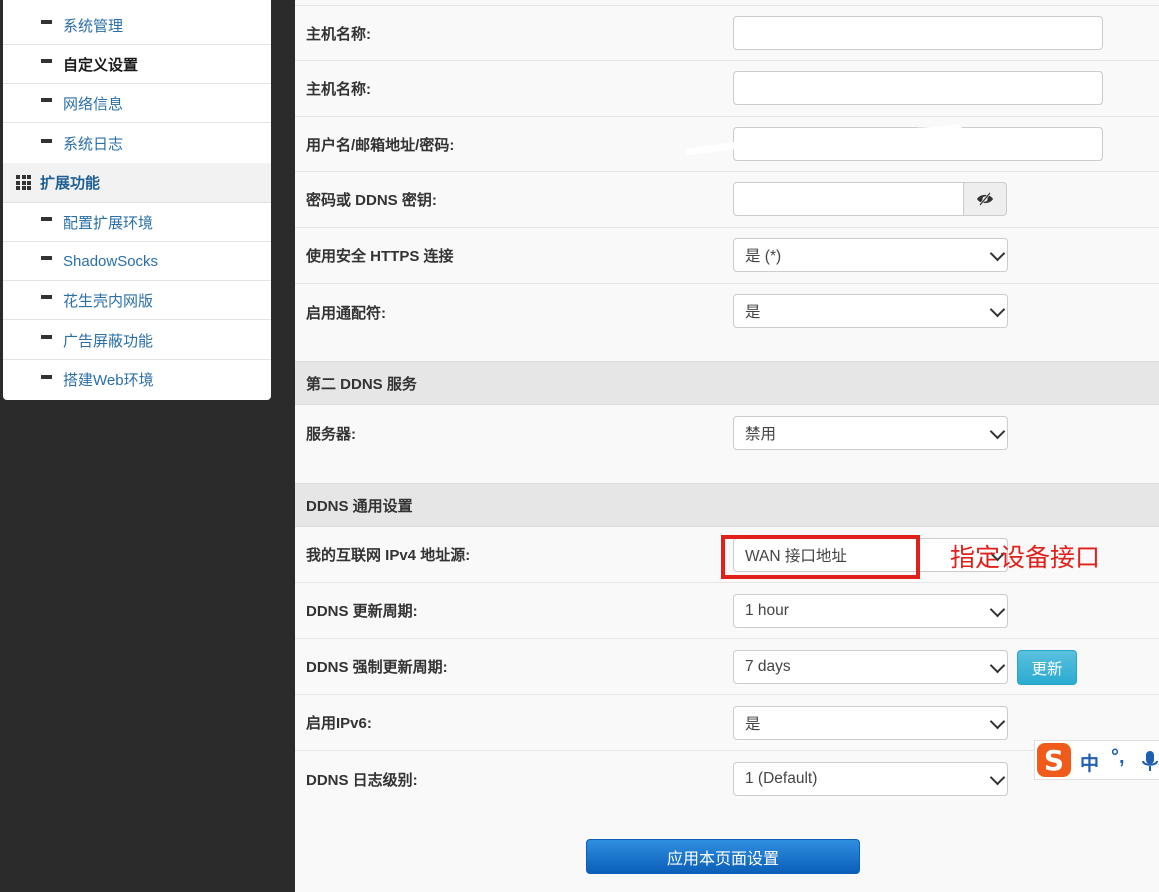 This screenshot has width=1159, height=892. I want to click on field-label: 启用IPv6:, so click(339, 723).